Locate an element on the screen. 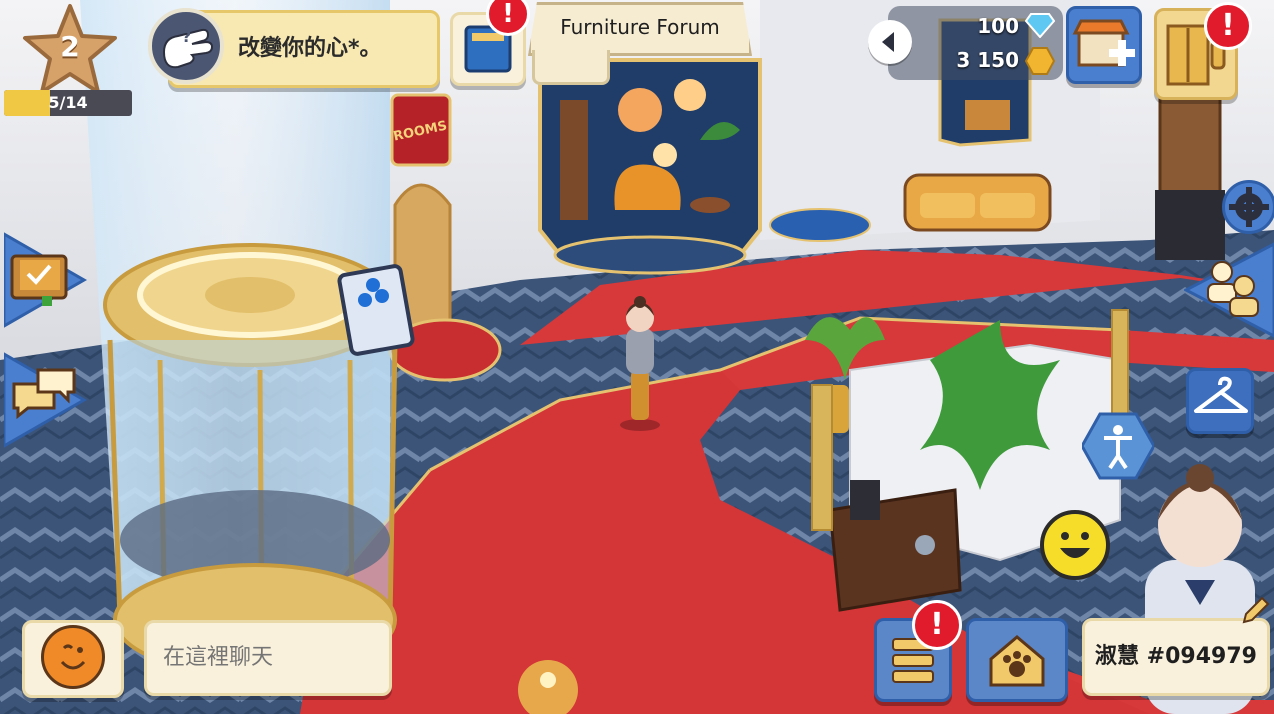  chat-input is located at coordinates (268, 657).